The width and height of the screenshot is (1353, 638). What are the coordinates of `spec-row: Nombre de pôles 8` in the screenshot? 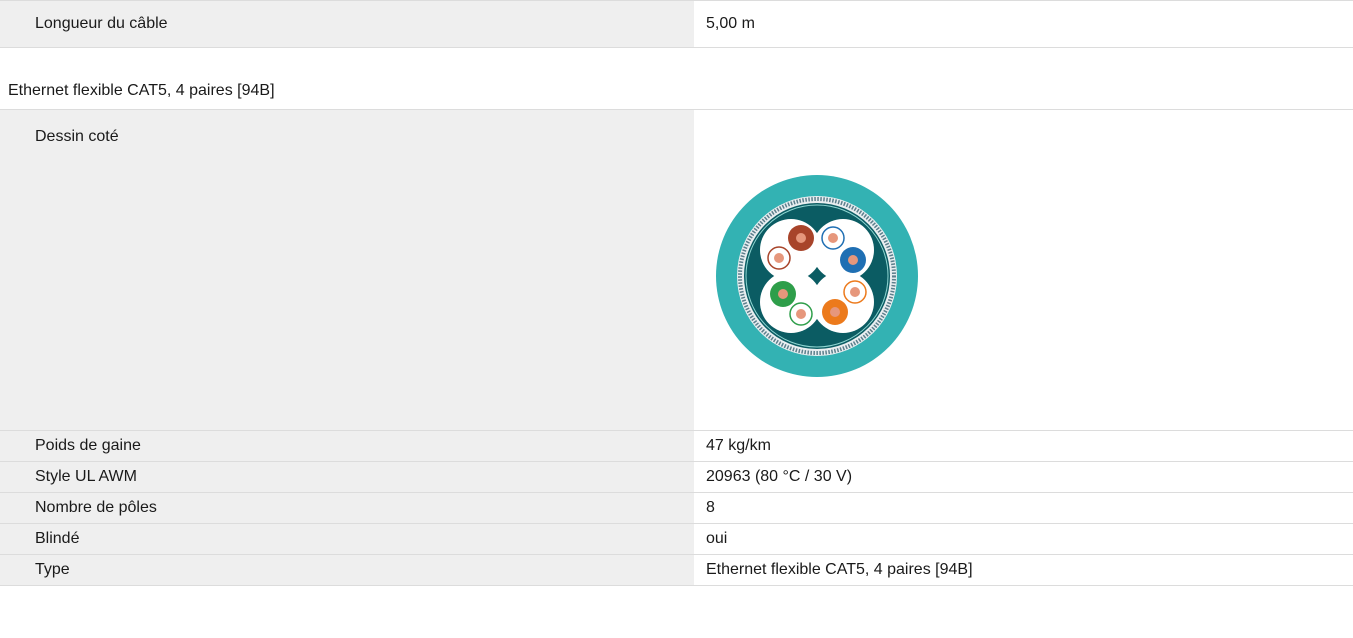 It's located at (676, 508).